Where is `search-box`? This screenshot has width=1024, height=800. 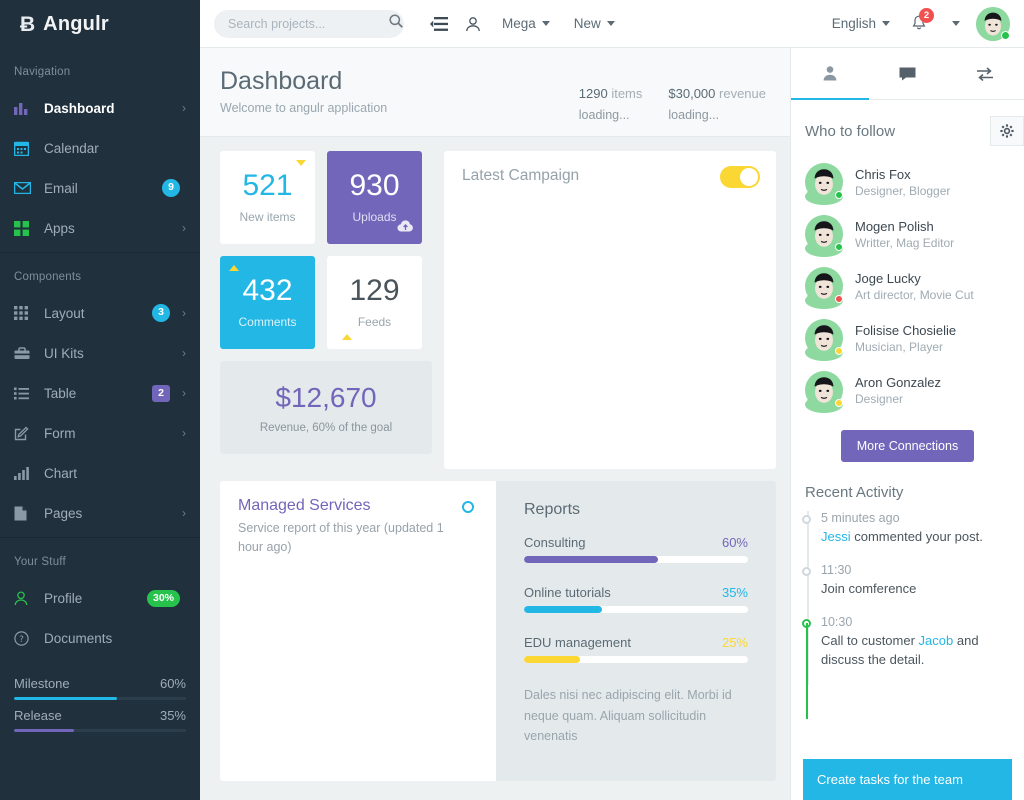
search-box is located at coordinates (309, 23).